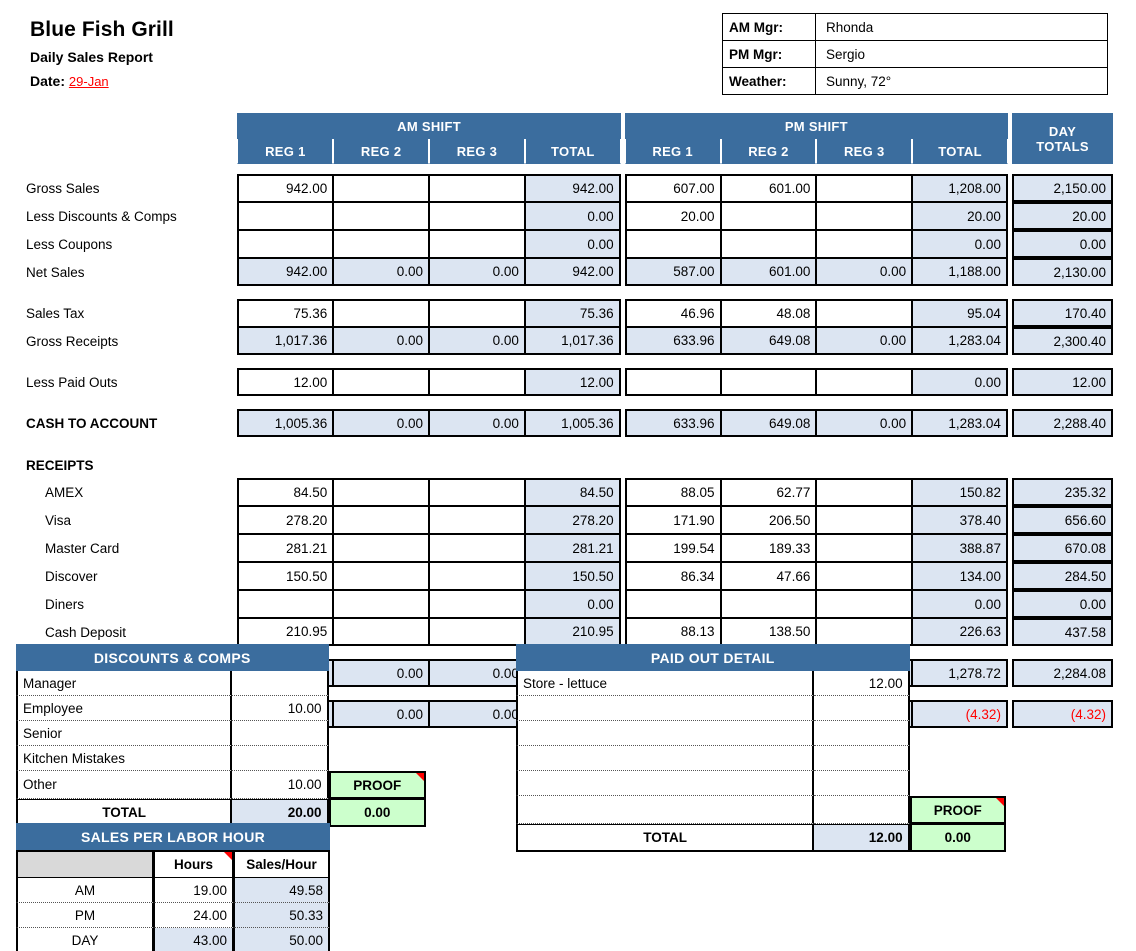 The height and width of the screenshot is (951, 1136). Describe the element at coordinates (572, 576) in the screenshot. I see `data-cell: 150.50` at that location.